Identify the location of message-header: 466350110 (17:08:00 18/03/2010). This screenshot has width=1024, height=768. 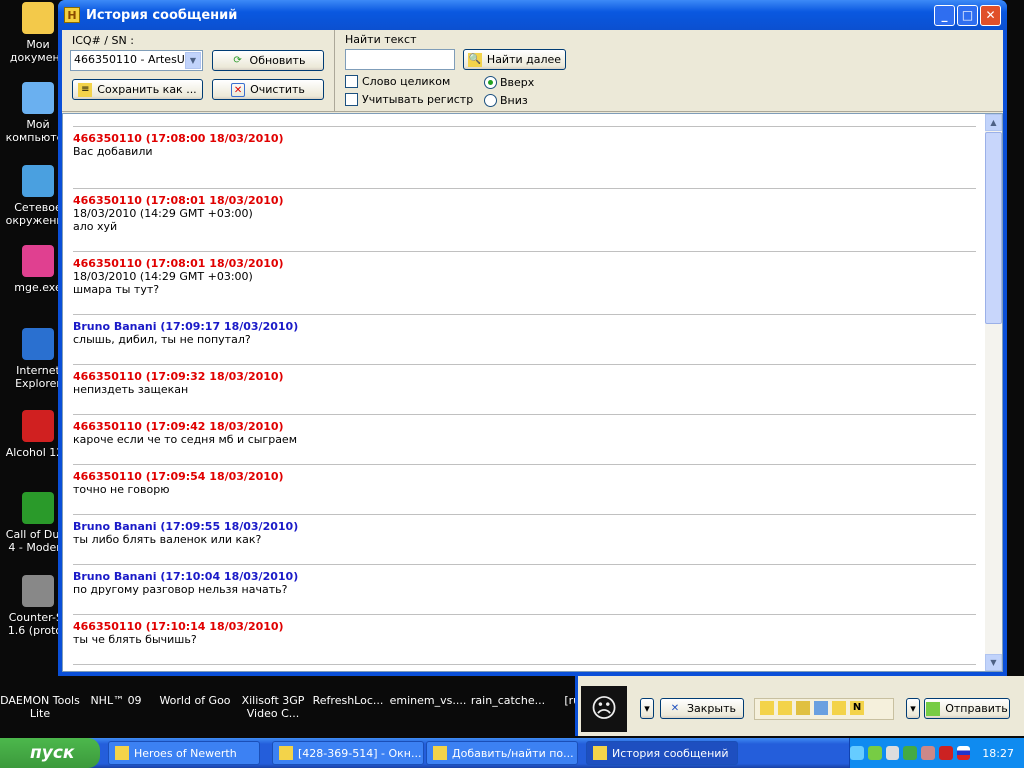
(178, 138).